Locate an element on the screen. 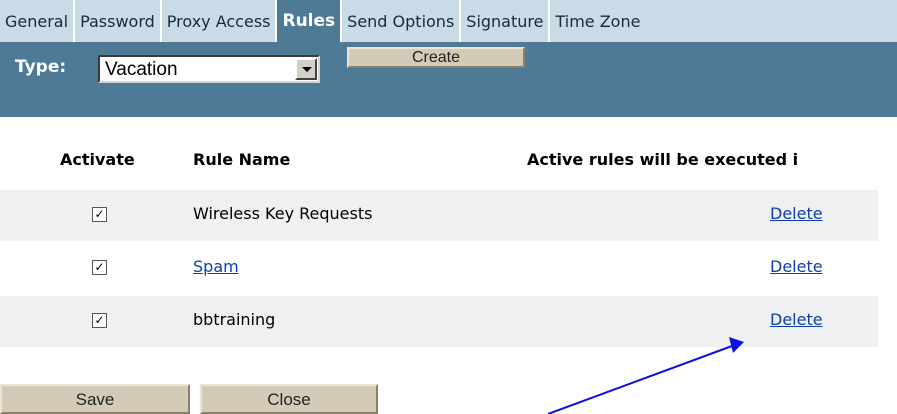 This screenshot has height=414, width=897. dropdown-arrow-icon is located at coordinates (306, 69).